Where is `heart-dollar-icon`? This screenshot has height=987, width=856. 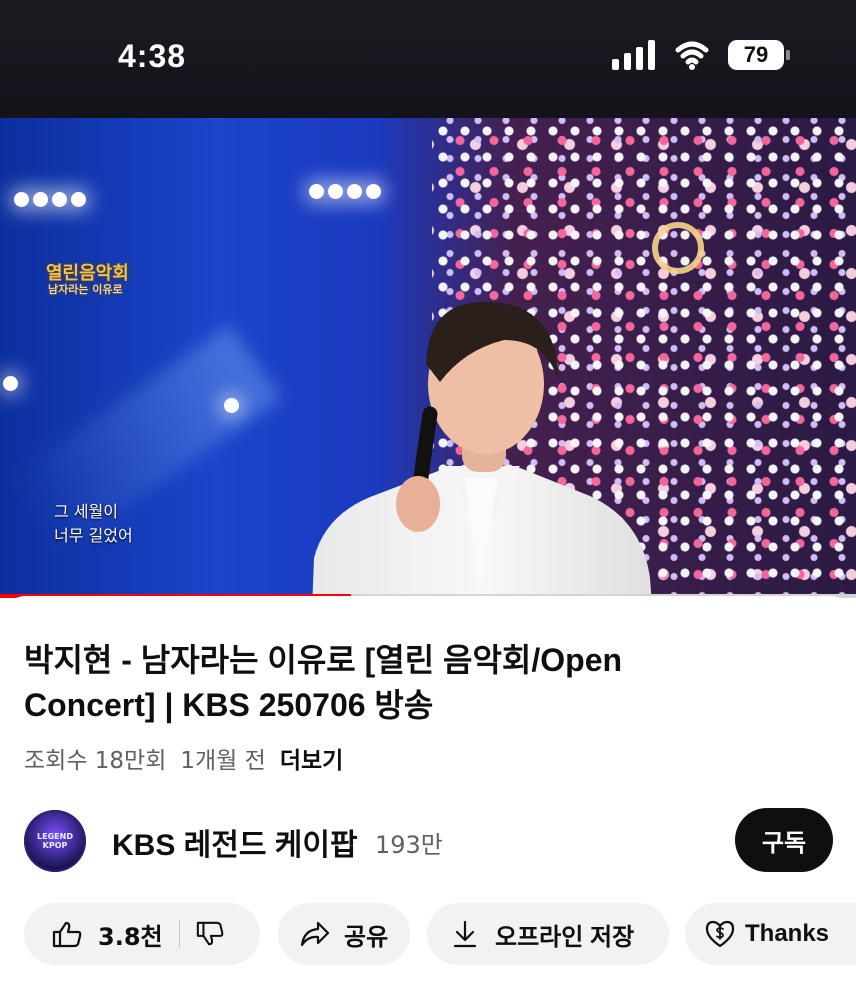
heart-dollar-icon is located at coordinates (720, 934).